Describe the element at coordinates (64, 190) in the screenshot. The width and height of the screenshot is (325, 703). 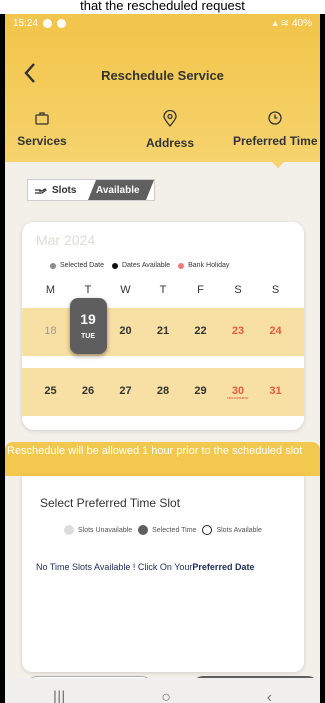
I see `slots-label: Slots` at that location.